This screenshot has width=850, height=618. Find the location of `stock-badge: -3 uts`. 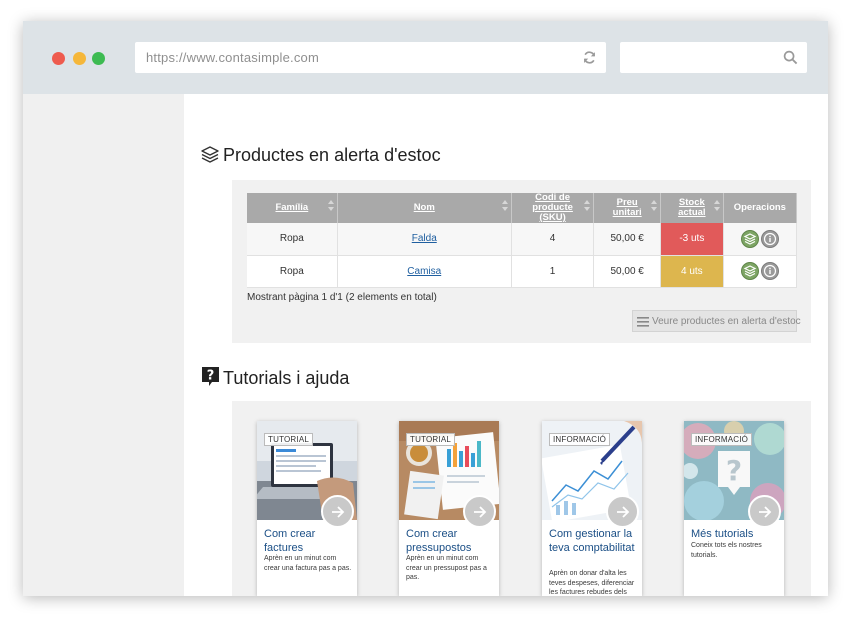

stock-badge: -3 uts is located at coordinates (692, 239).